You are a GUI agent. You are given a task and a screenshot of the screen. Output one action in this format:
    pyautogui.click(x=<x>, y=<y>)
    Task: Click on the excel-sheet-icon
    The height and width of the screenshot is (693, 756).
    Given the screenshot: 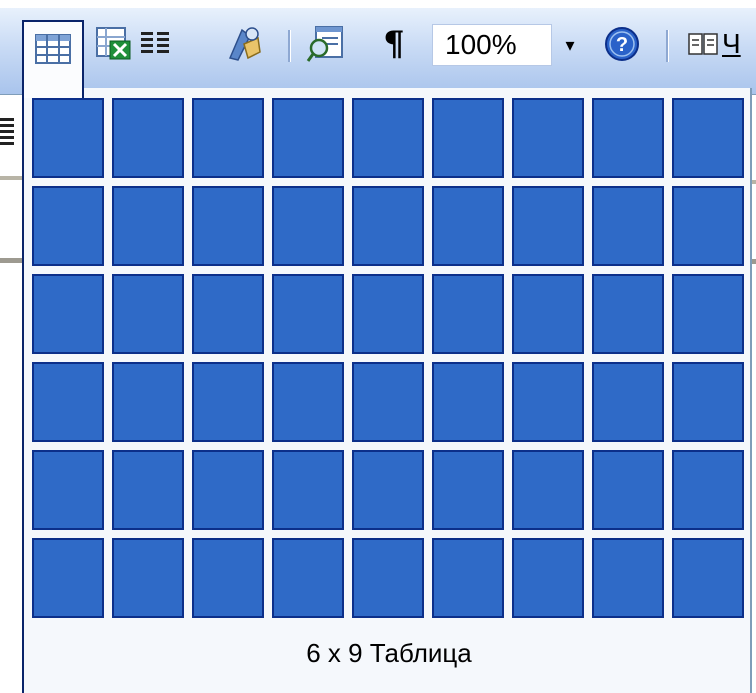 What is the action you would take?
    pyautogui.click(x=113, y=43)
    